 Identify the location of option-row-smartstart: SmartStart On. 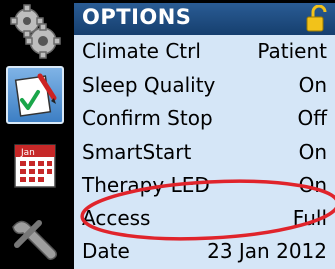
(204, 153).